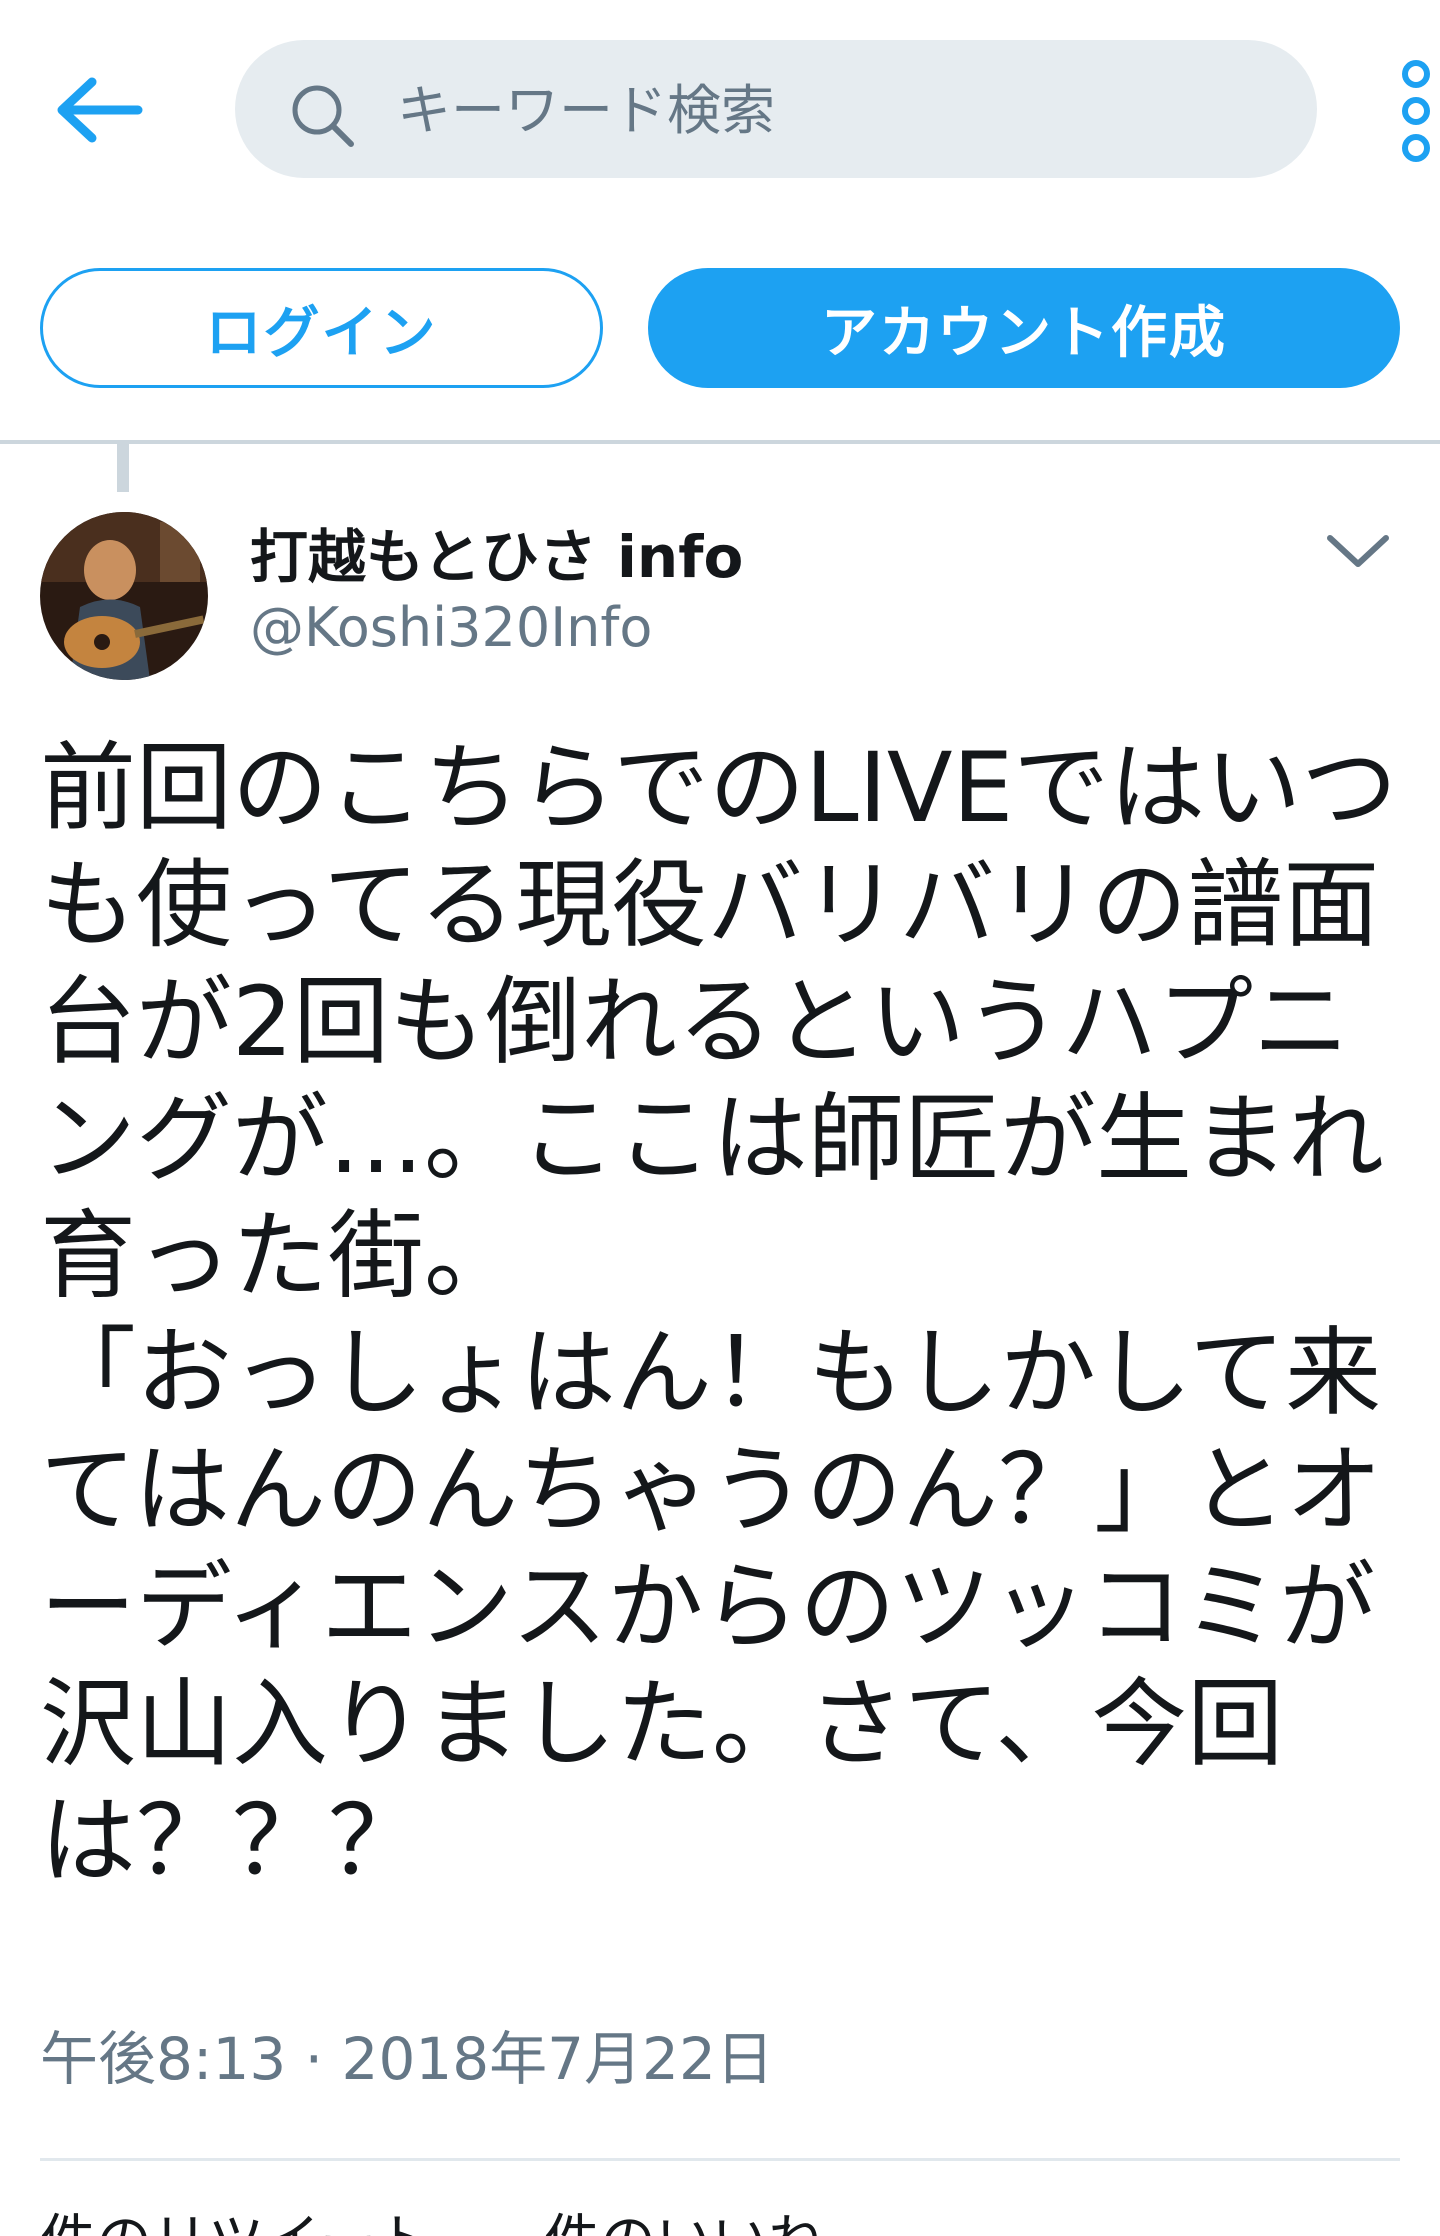 The image size is (1440, 2236). What do you see at coordinates (719, 788) in the screenshot?
I see `tweet-line: 前回のこちらでのLIVEではいつ` at bounding box center [719, 788].